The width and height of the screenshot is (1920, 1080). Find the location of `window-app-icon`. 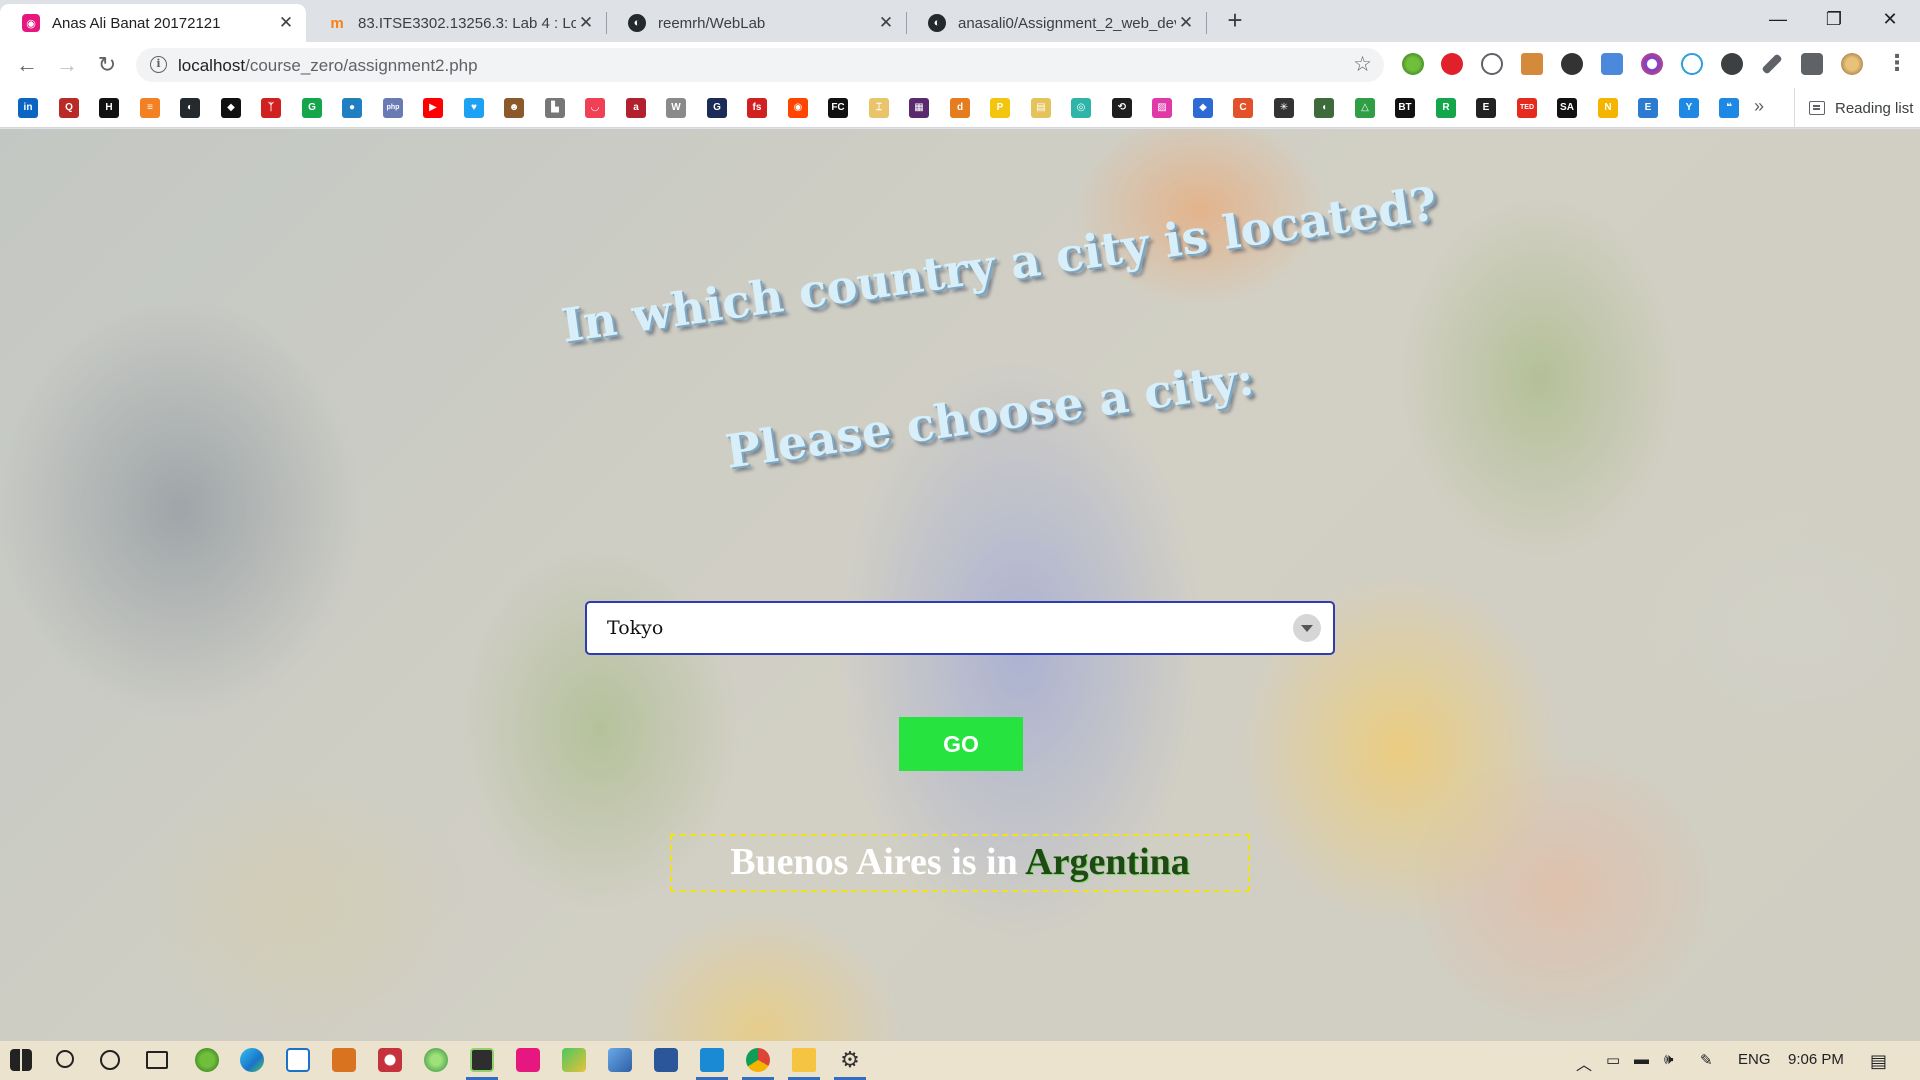

window-app-icon is located at coordinates (298, 1060).